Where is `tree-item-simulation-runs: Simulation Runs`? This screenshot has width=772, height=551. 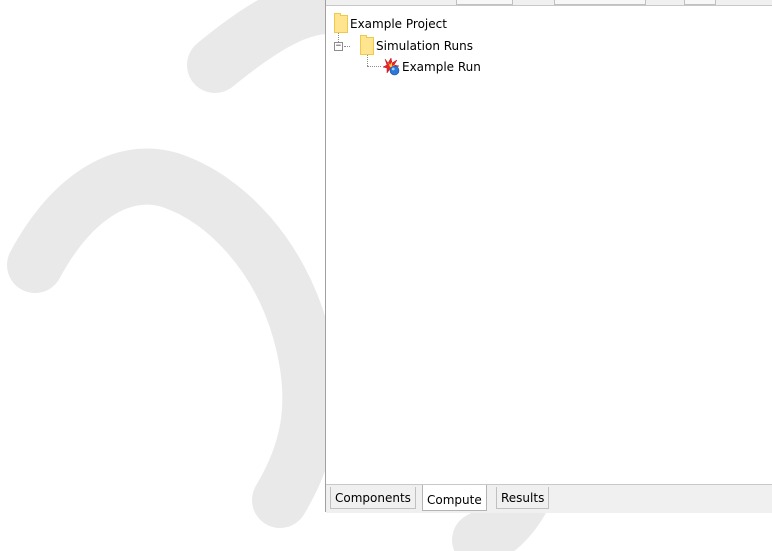
tree-item-simulation-runs: Simulation Runs is located at coordinates (417, 45).